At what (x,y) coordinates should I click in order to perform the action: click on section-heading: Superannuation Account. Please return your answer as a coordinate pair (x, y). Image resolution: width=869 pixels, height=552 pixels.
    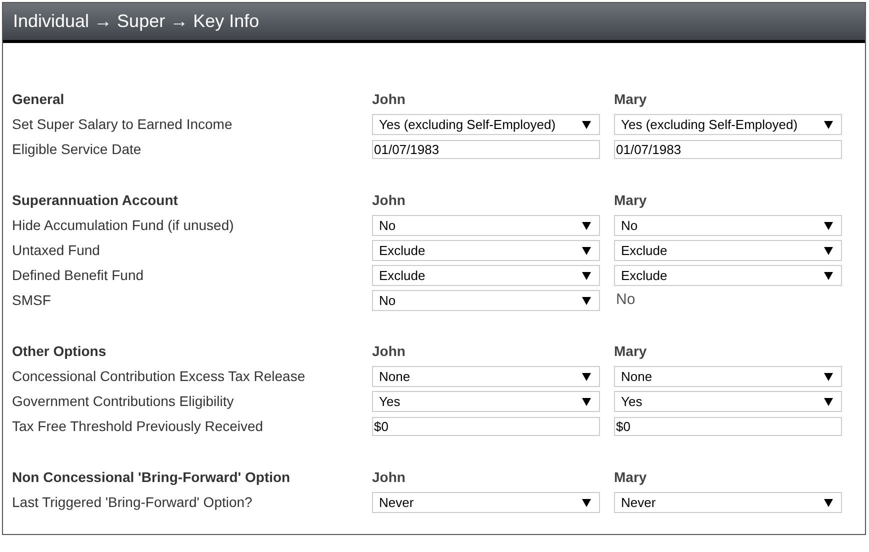
    Looking at the image, I should click on (95, 200).